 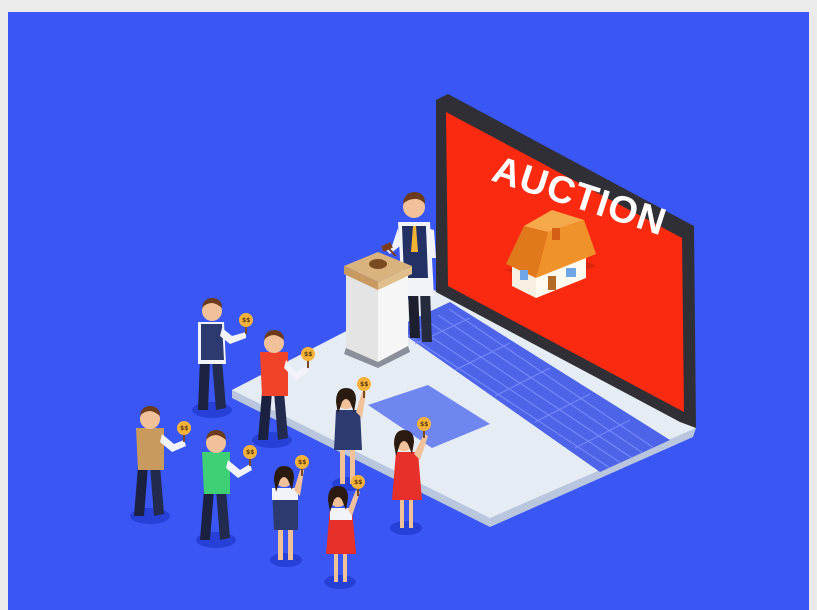 What do you see at coordinates (378, 310) in the screenshot?
I see `podium-icon` at bounding box center [378, 310].